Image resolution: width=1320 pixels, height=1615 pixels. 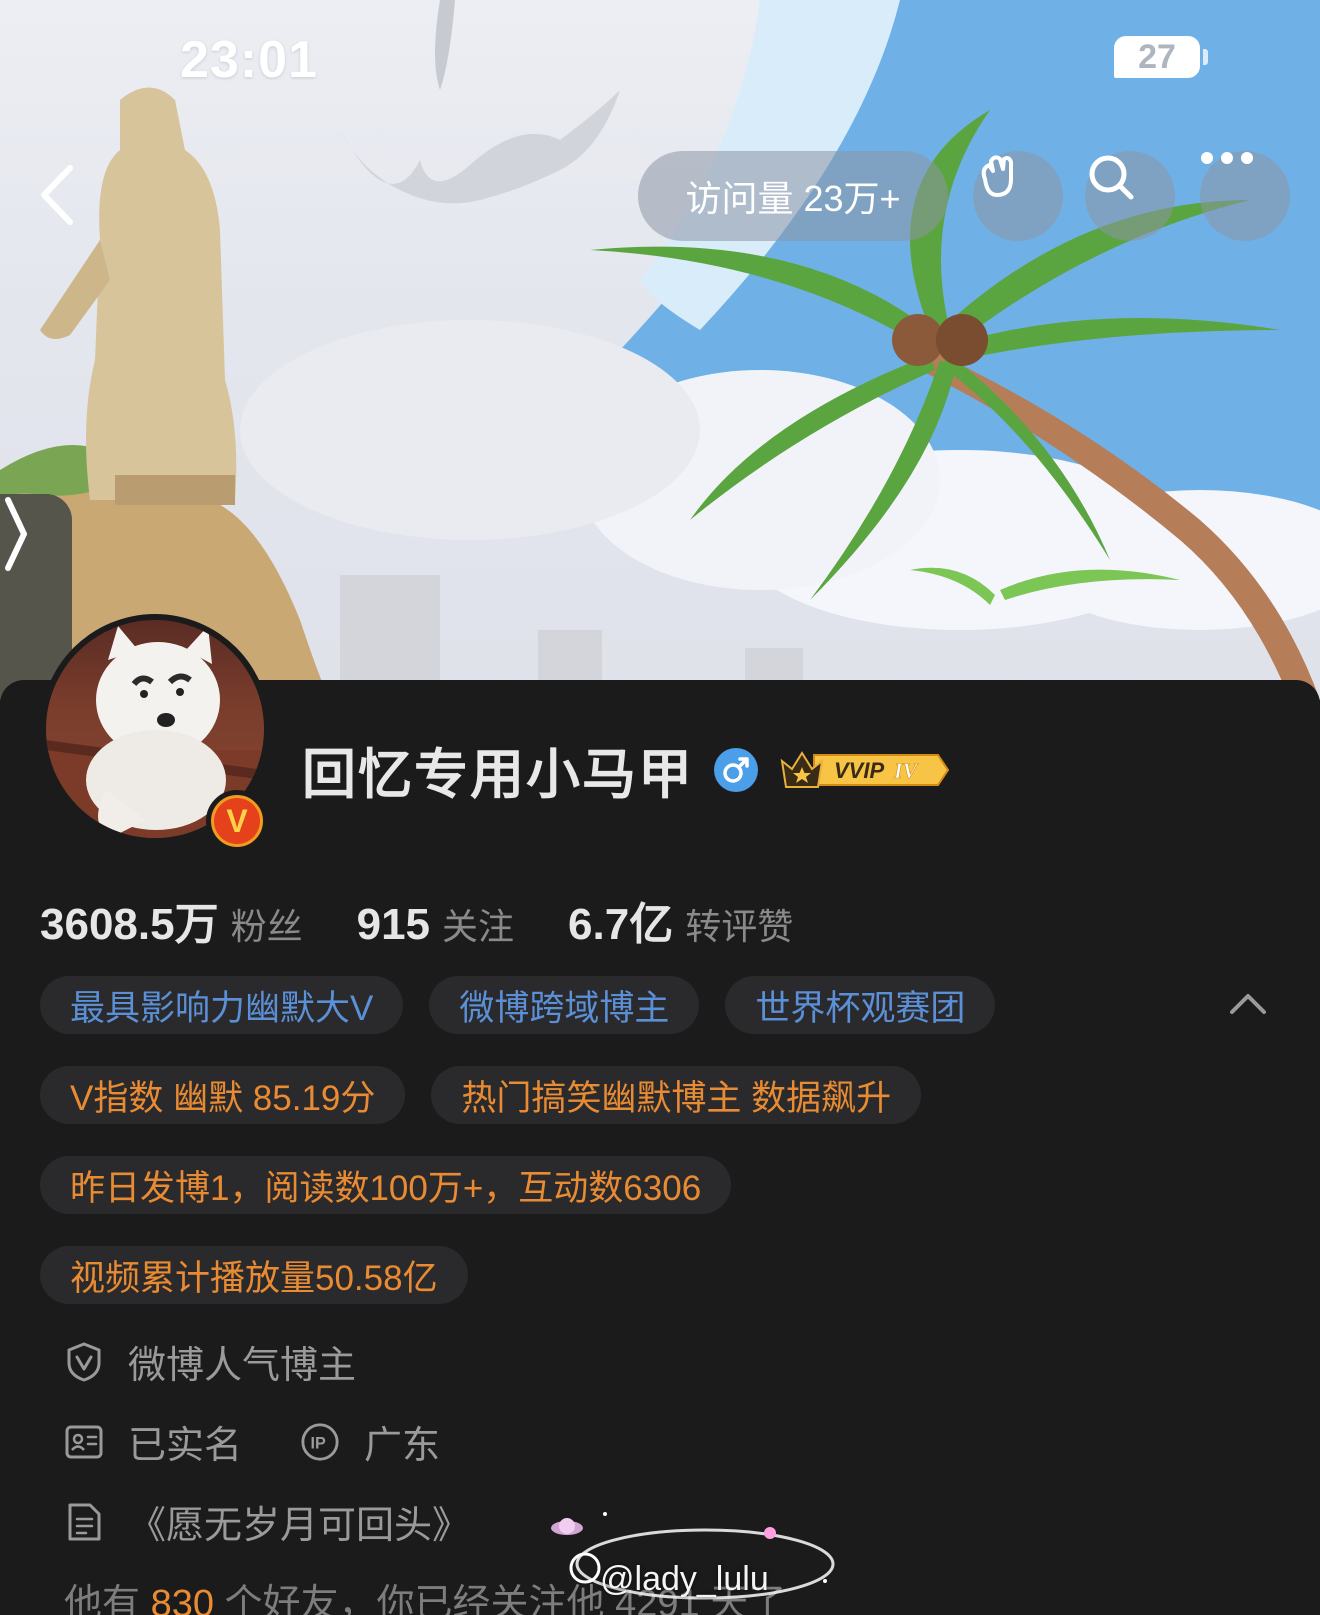 I want to click on stat-following: 915 关注, so click(x=435, y=924).